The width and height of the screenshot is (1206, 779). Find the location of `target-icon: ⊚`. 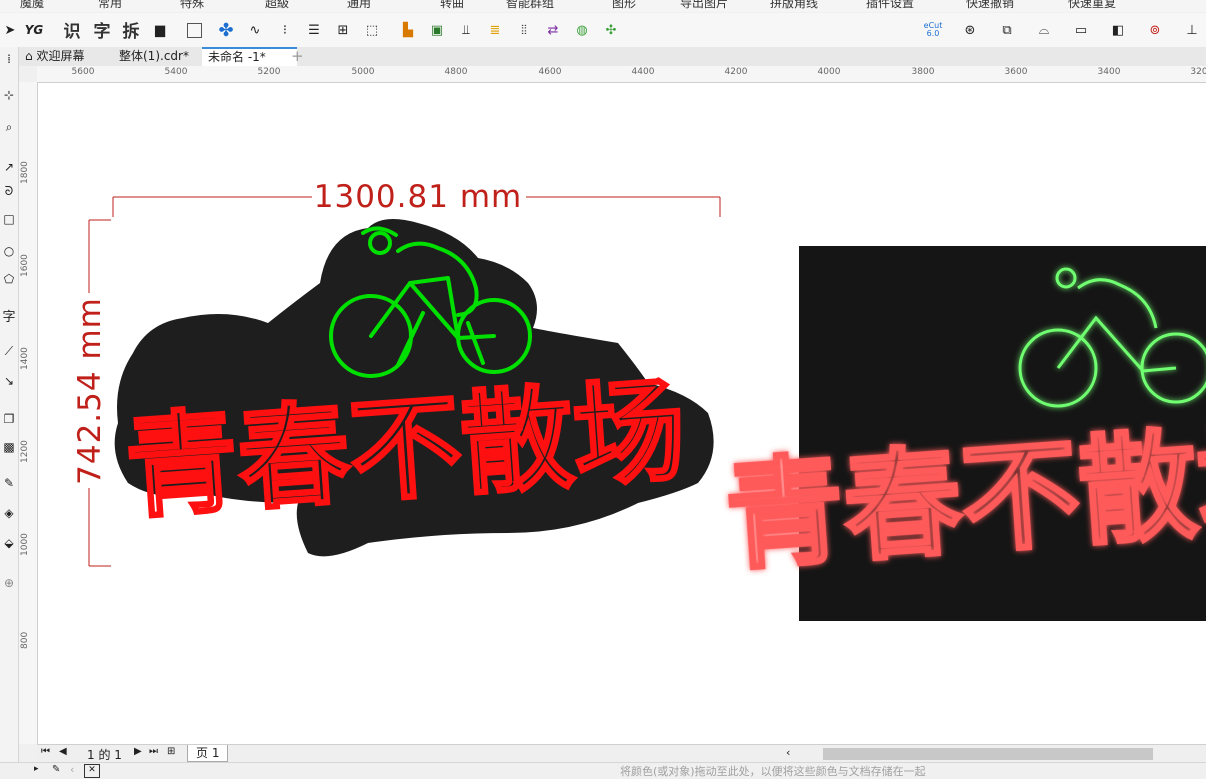

target-icon: ⊚ is located at coordinates (1155, 30).